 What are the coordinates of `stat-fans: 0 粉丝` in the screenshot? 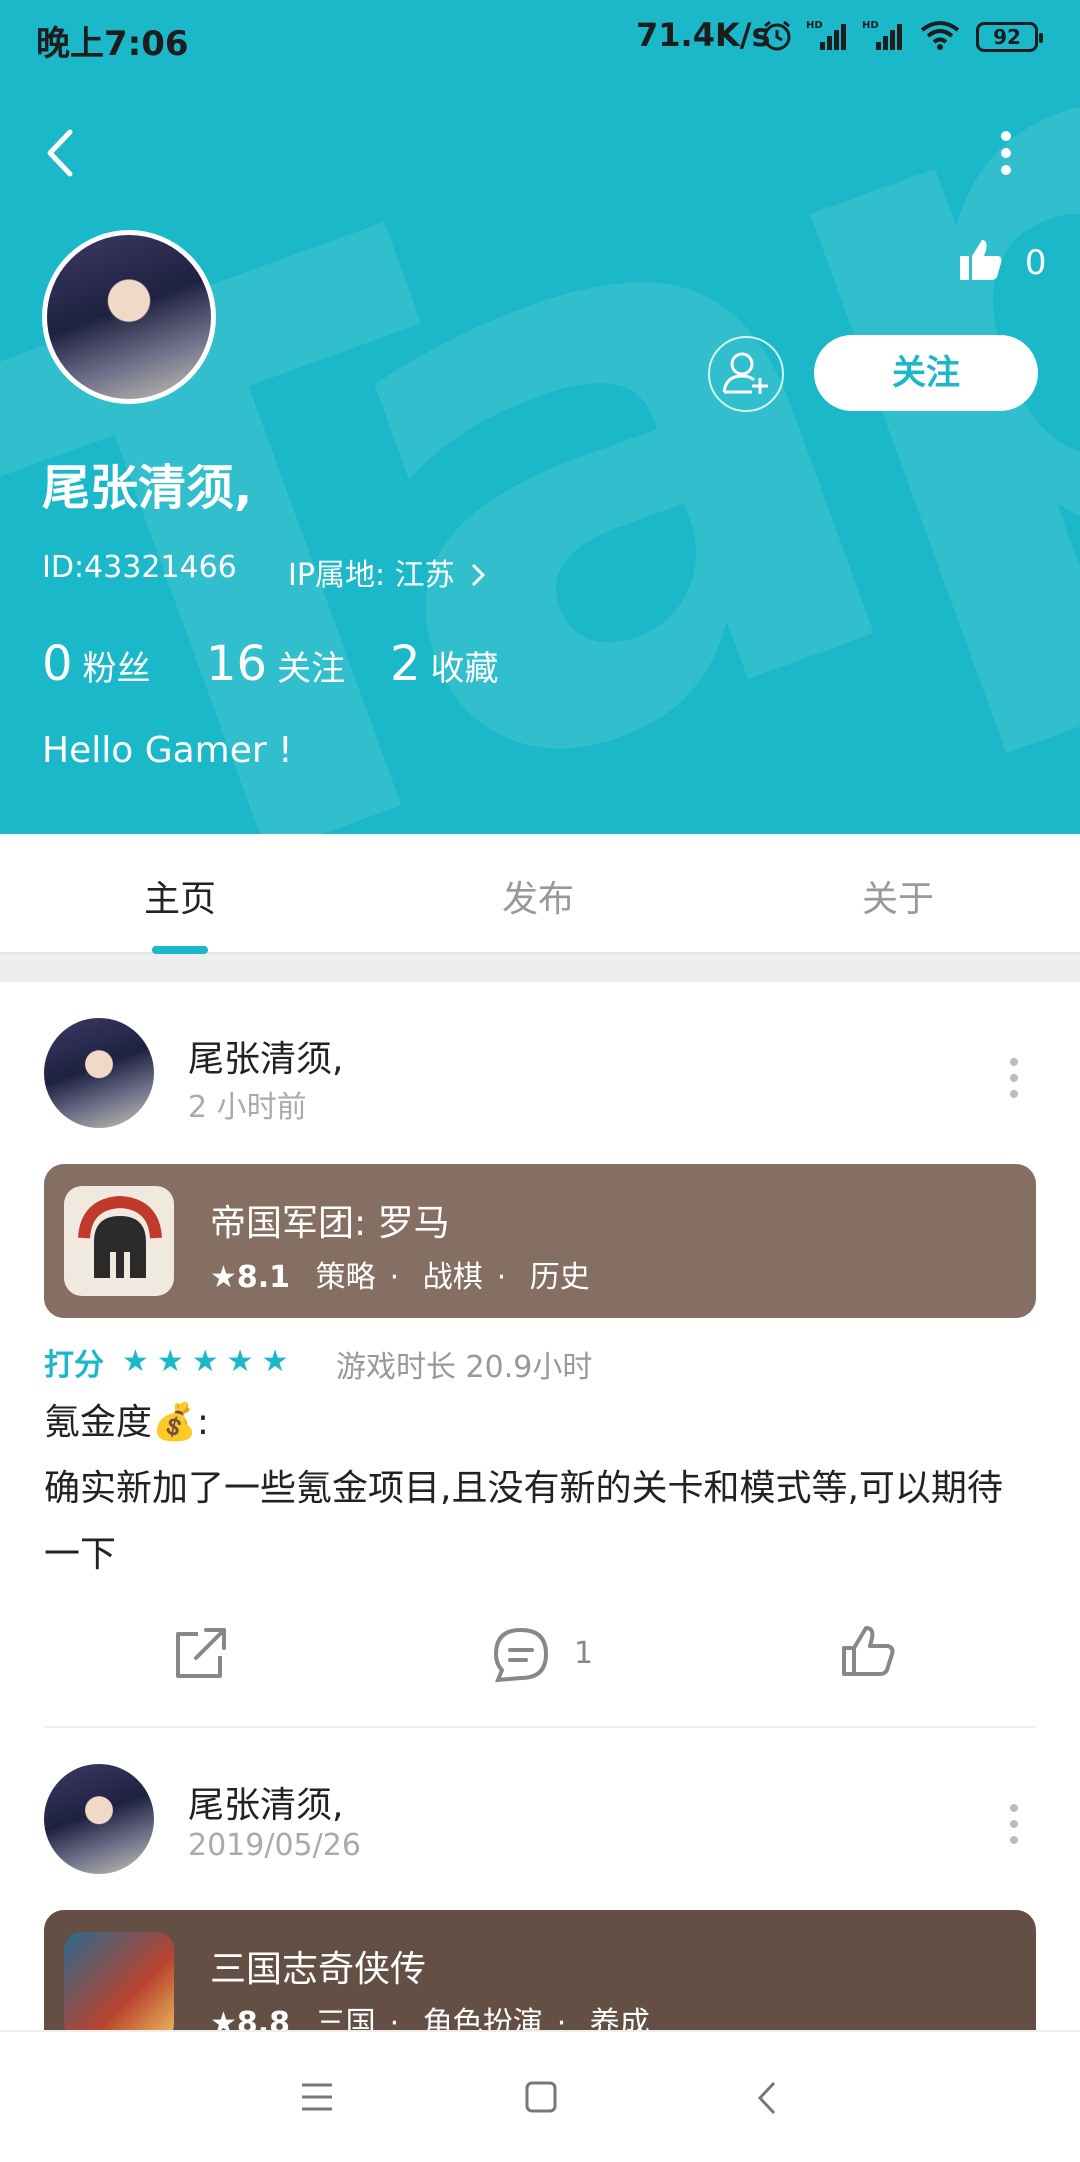 It's located at (96, 664).